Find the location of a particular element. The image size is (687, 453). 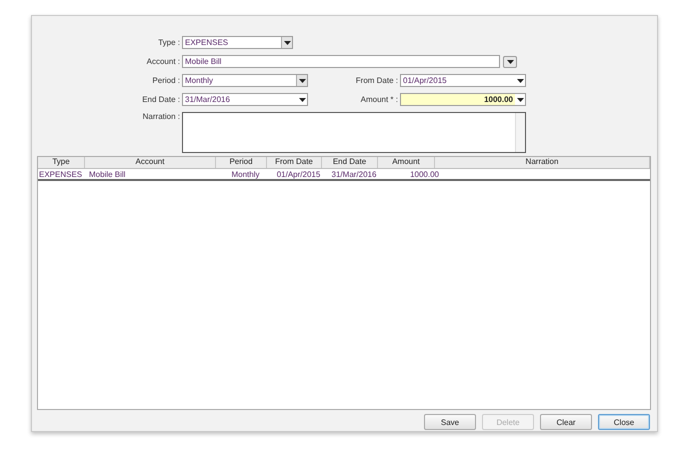

dropdown-button is located at coordinates (510, 62).